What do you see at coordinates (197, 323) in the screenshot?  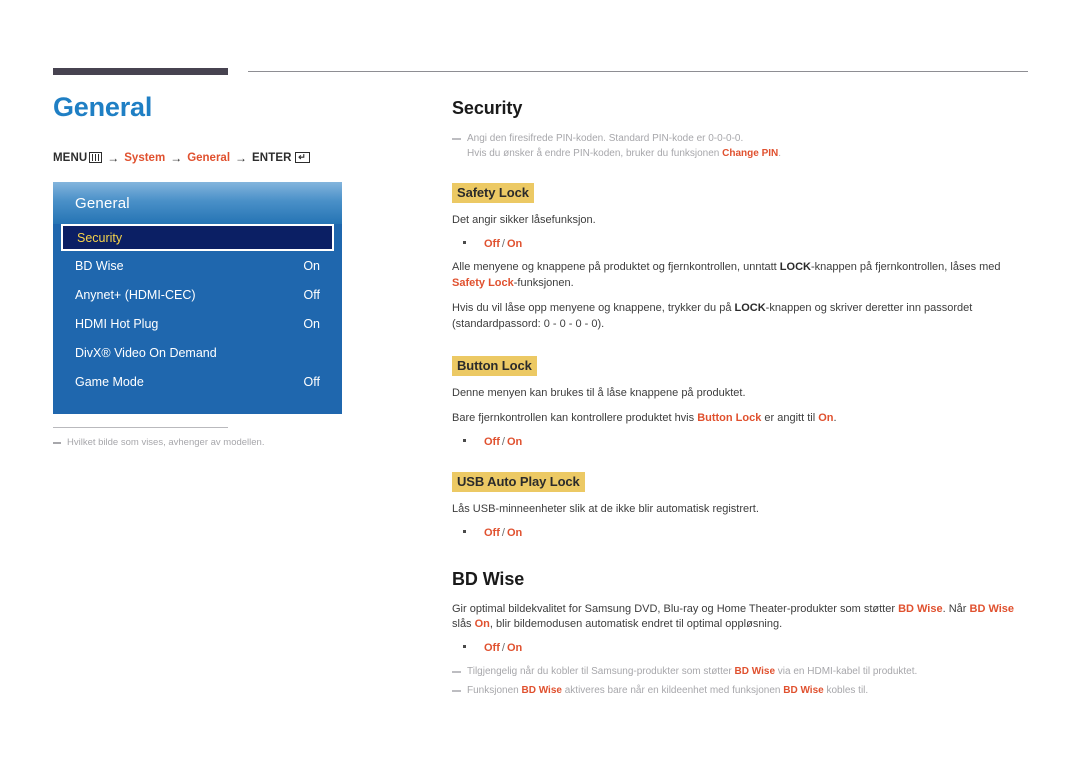 I see `osd-item-hdmi-hot-plug: HDMI Hot Plug On` at bounding box center [197, 323].